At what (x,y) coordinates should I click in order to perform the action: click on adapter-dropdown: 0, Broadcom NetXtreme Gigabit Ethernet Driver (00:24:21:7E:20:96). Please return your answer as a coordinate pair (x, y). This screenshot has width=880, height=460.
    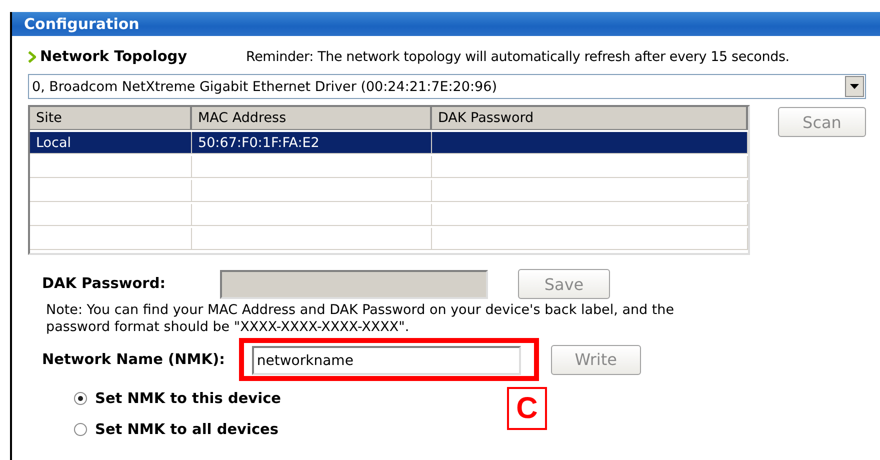
    Looking at the image, I should click on (447, 86).